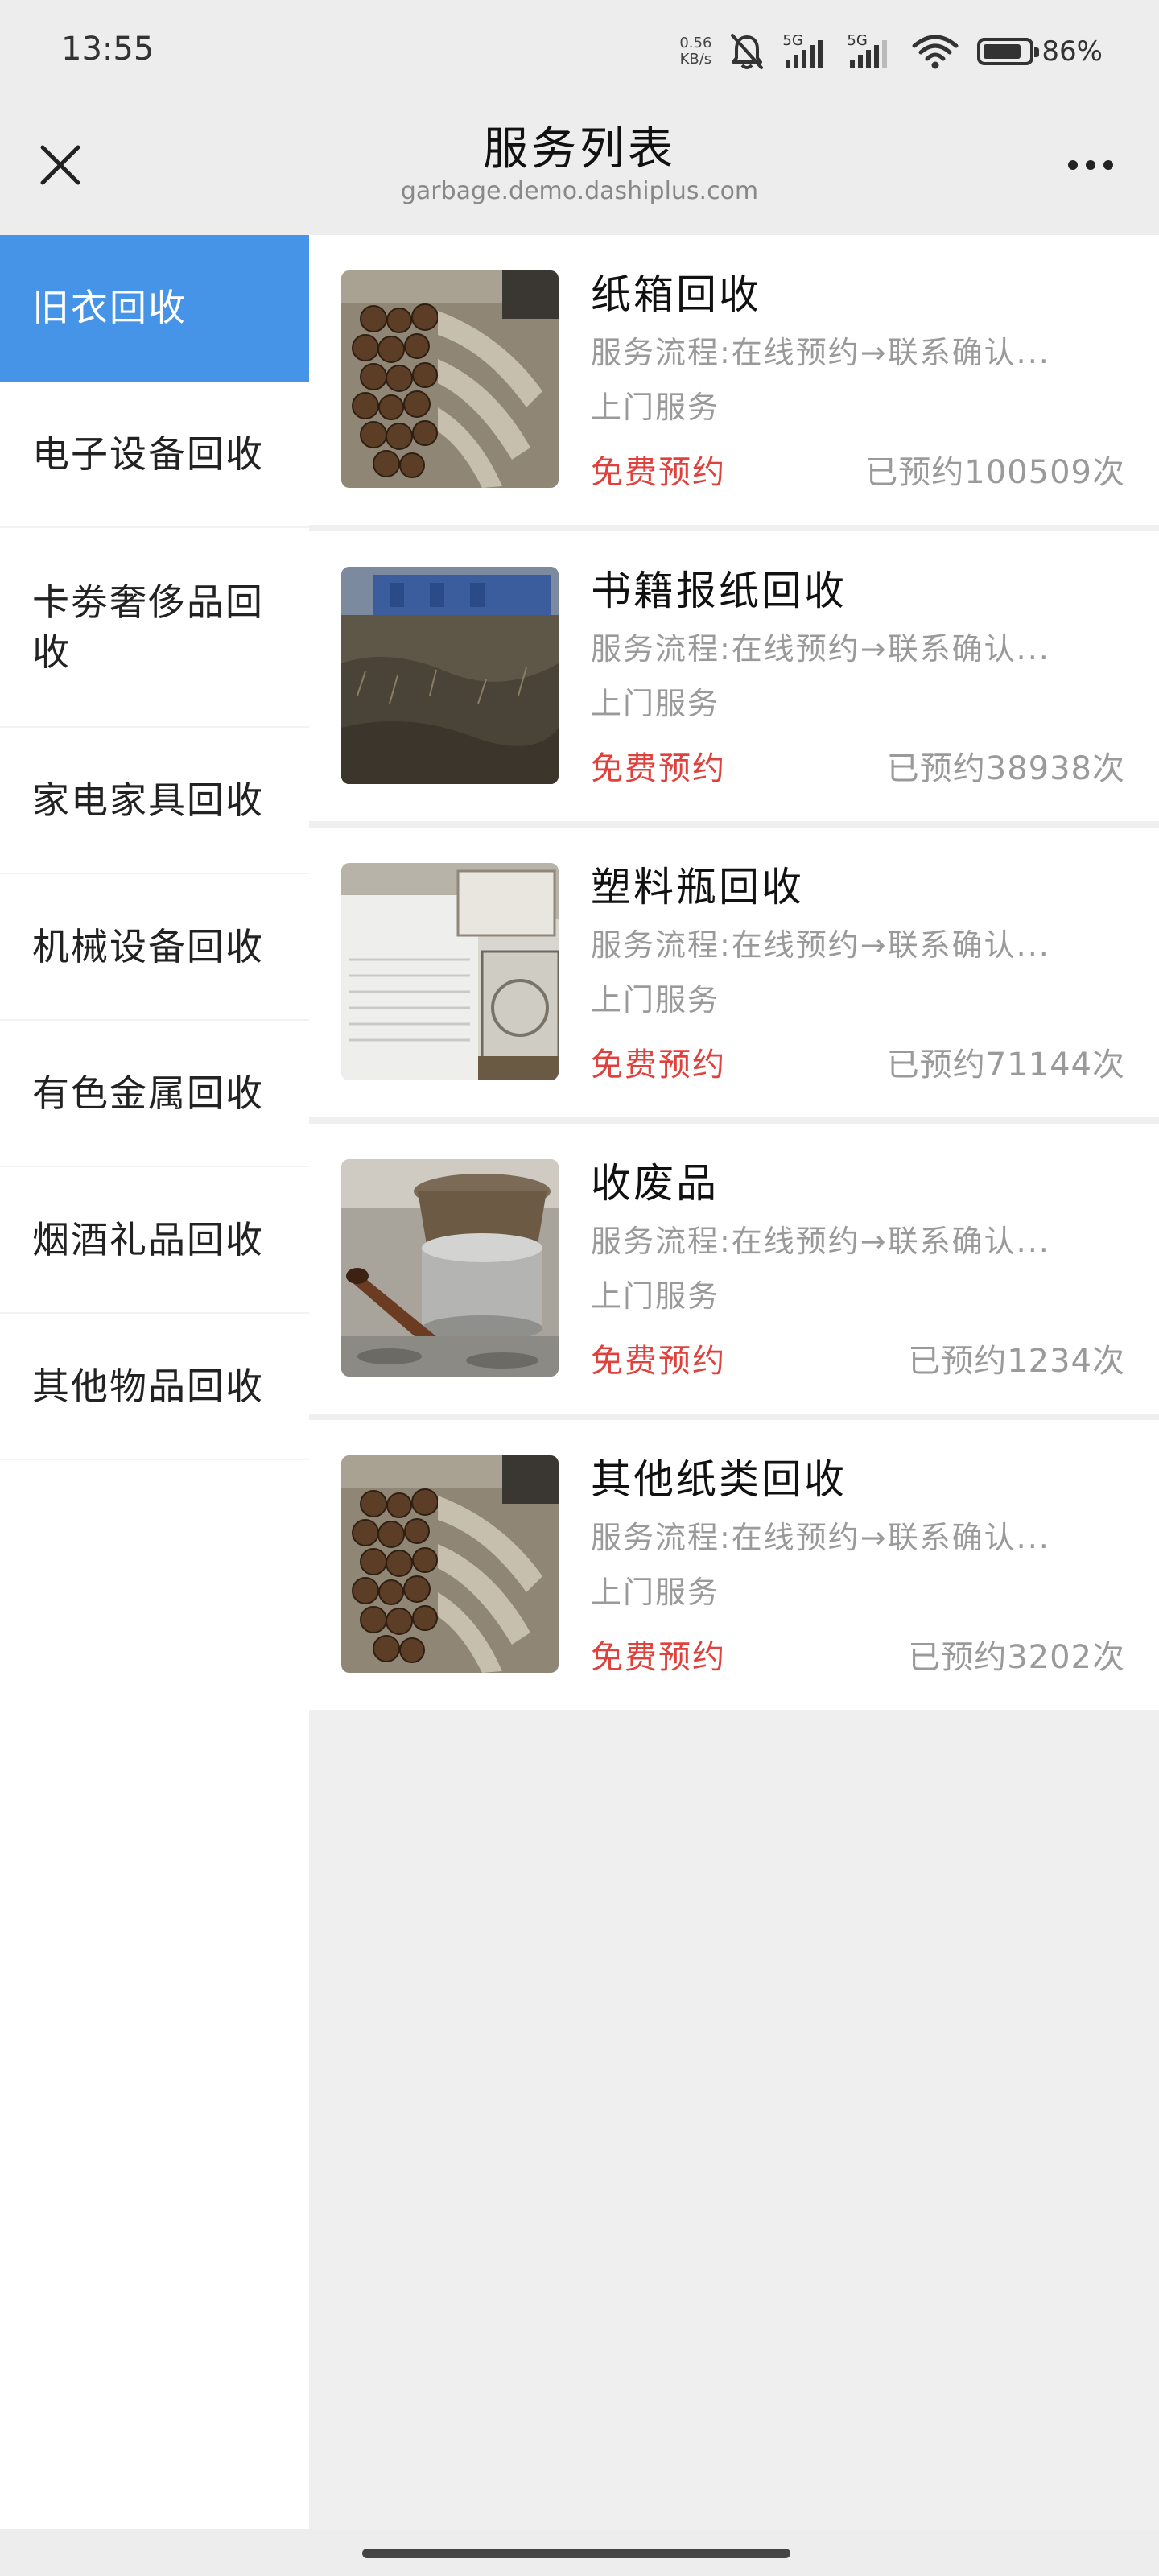 This screenshot has width=1159, height=2576. I want to click on service-title: 其他纸类回收, so click(719, 1479).